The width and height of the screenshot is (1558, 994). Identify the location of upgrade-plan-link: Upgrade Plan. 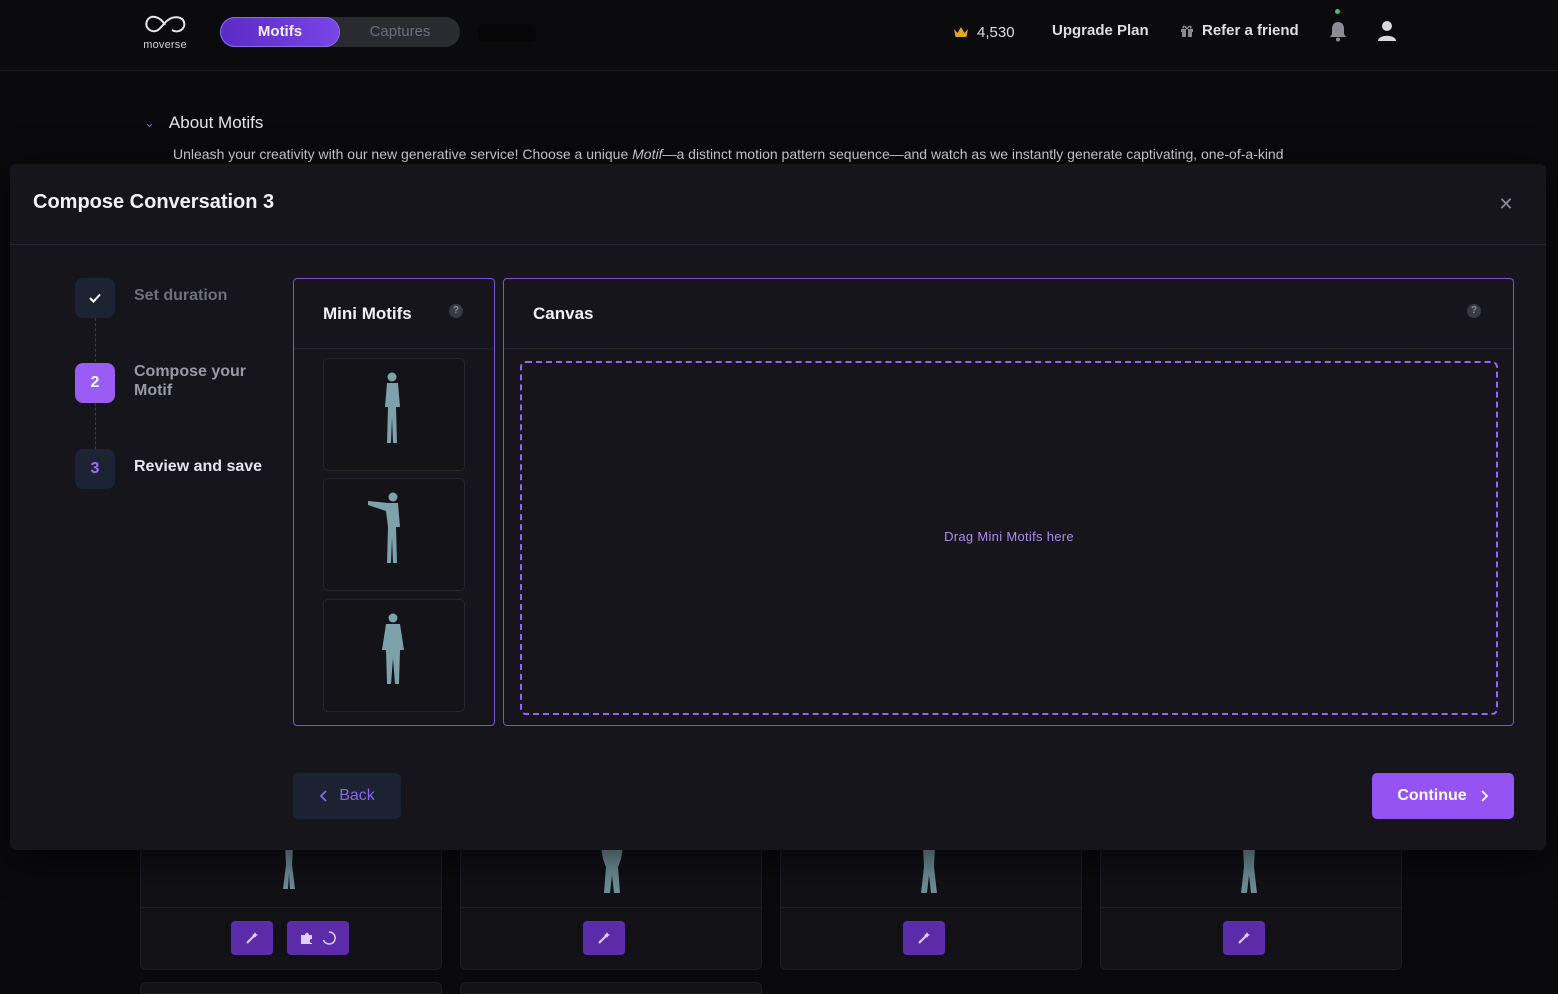
(1100, 30).